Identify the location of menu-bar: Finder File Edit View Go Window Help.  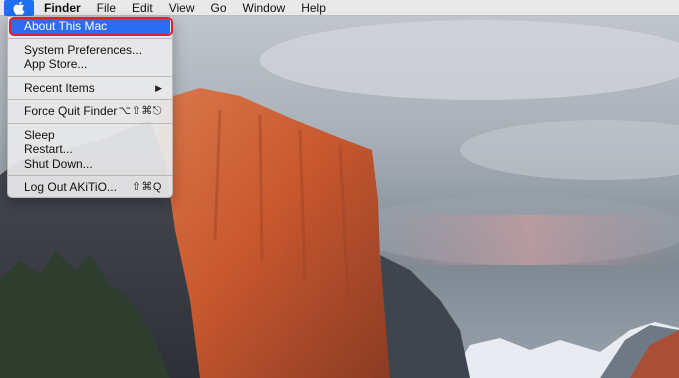
(339, 8).